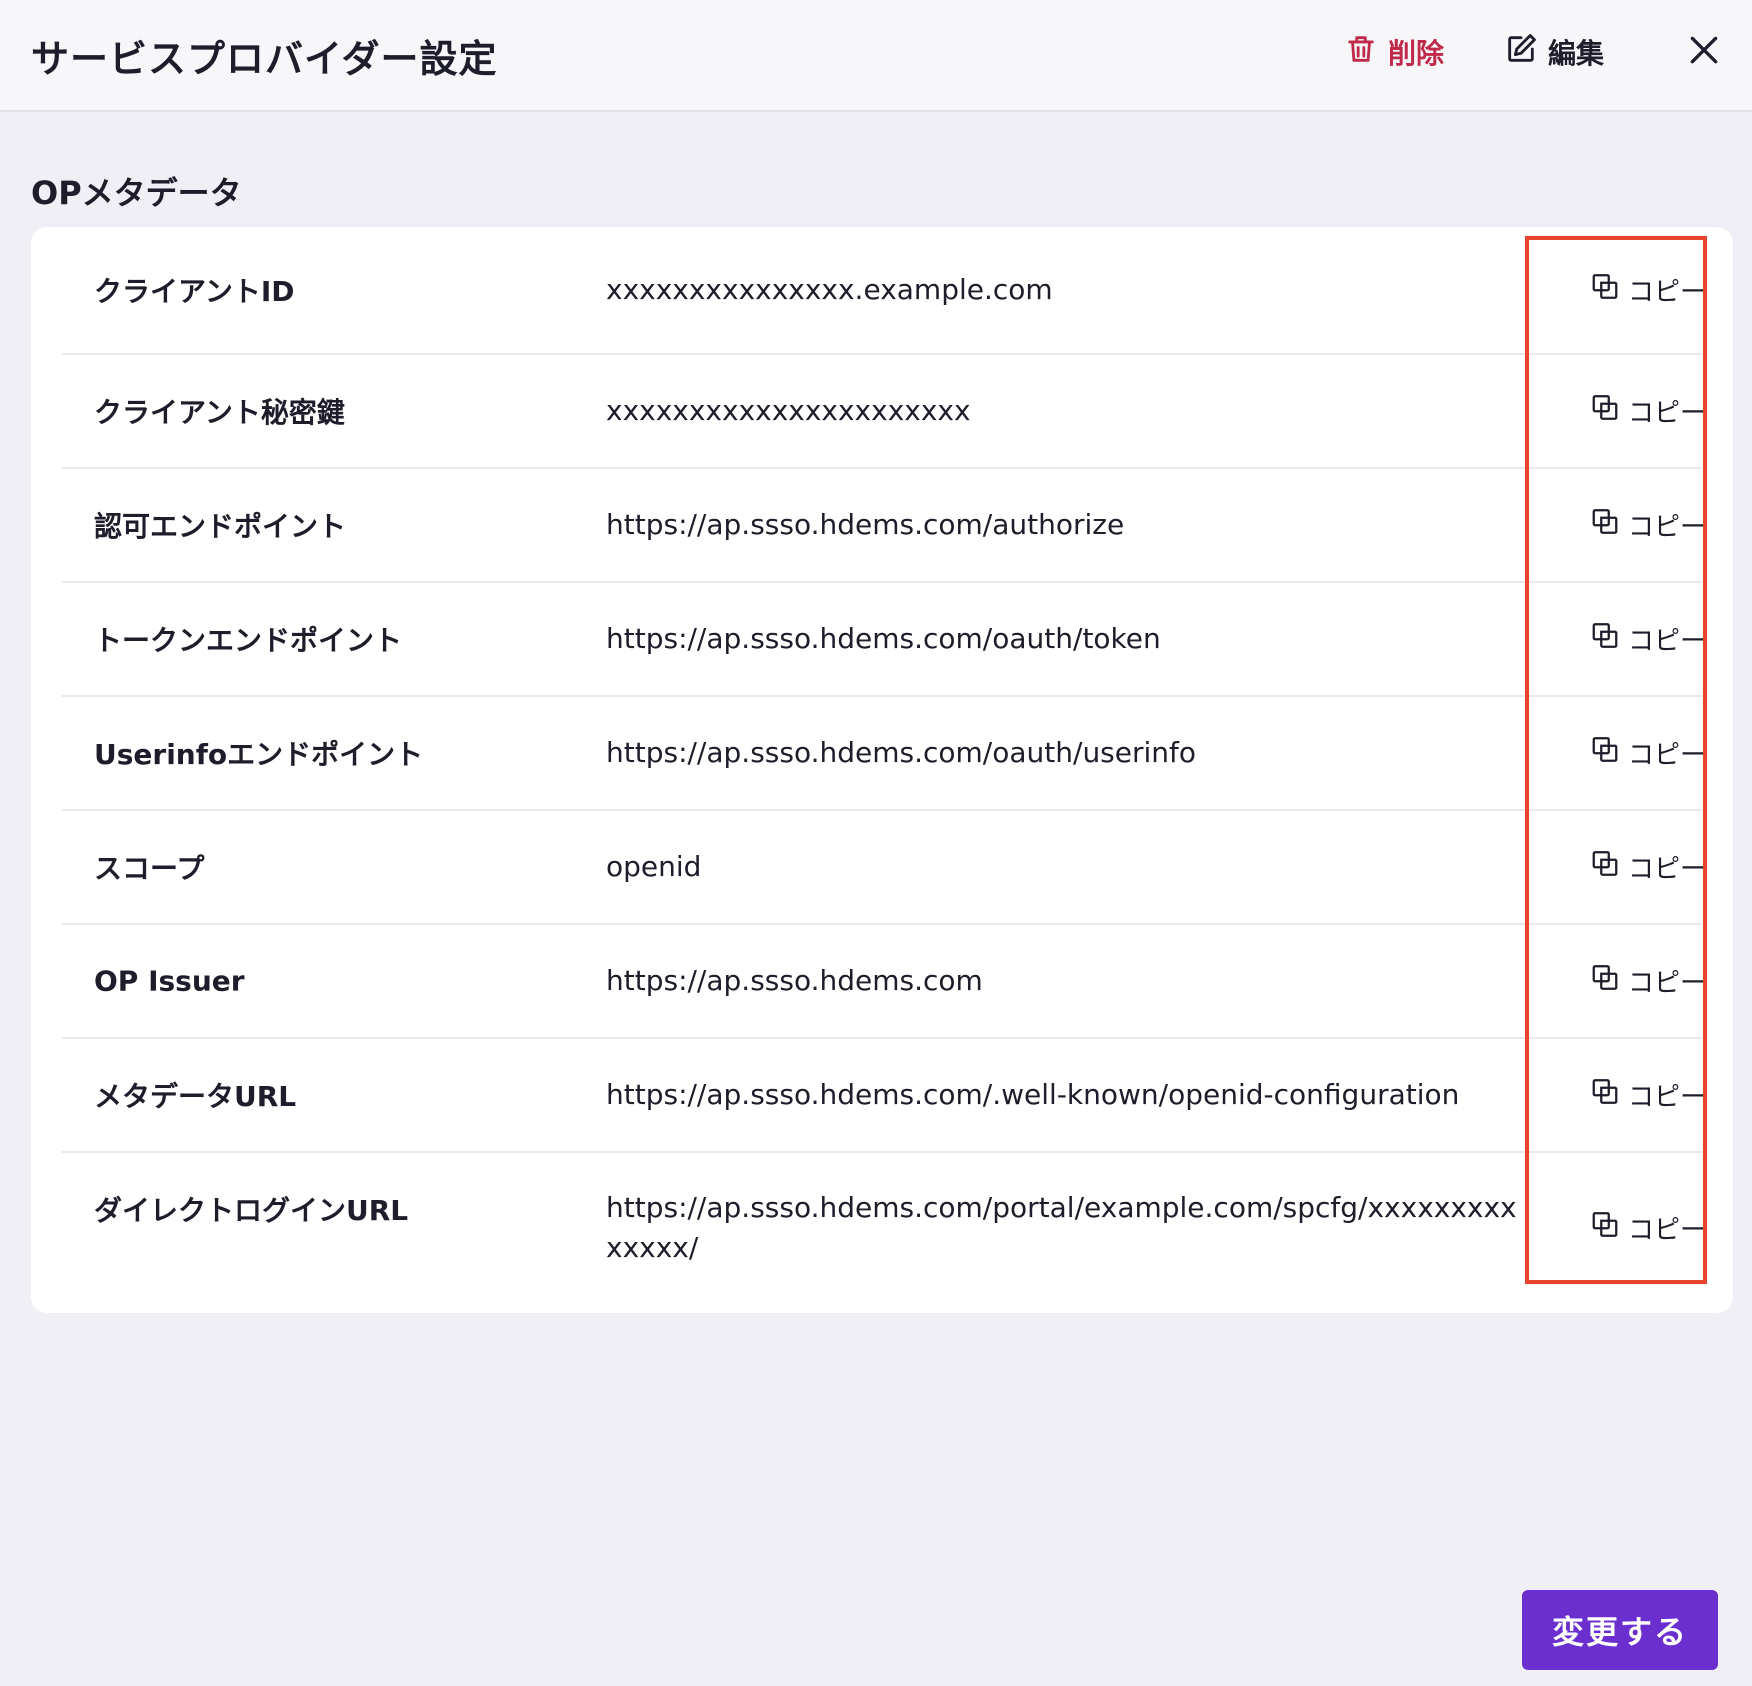 The height and width of the screenshot is (1686, 1752). I want to click on row-label: OP Issuer, so click(169, 981).